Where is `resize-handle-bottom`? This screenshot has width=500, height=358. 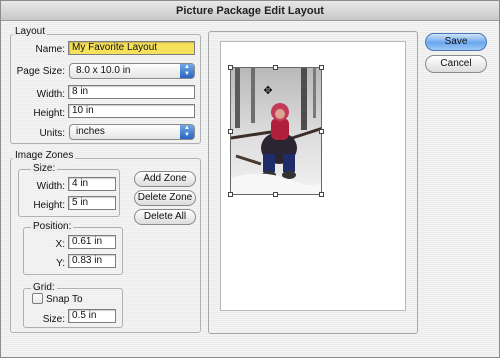 resize-handle-bottom is located at coordinates (275, 194).